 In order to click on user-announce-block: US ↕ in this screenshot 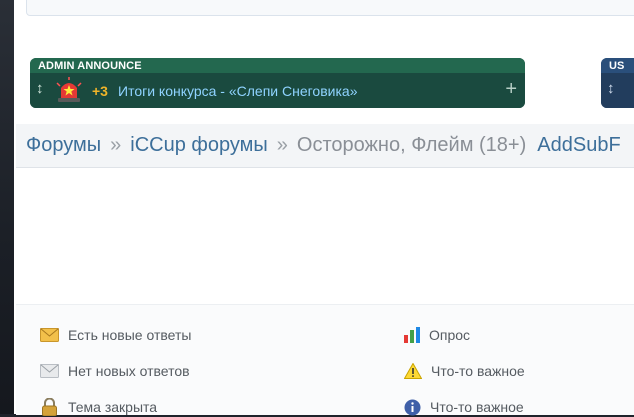, I will do `click(617, 83)`.